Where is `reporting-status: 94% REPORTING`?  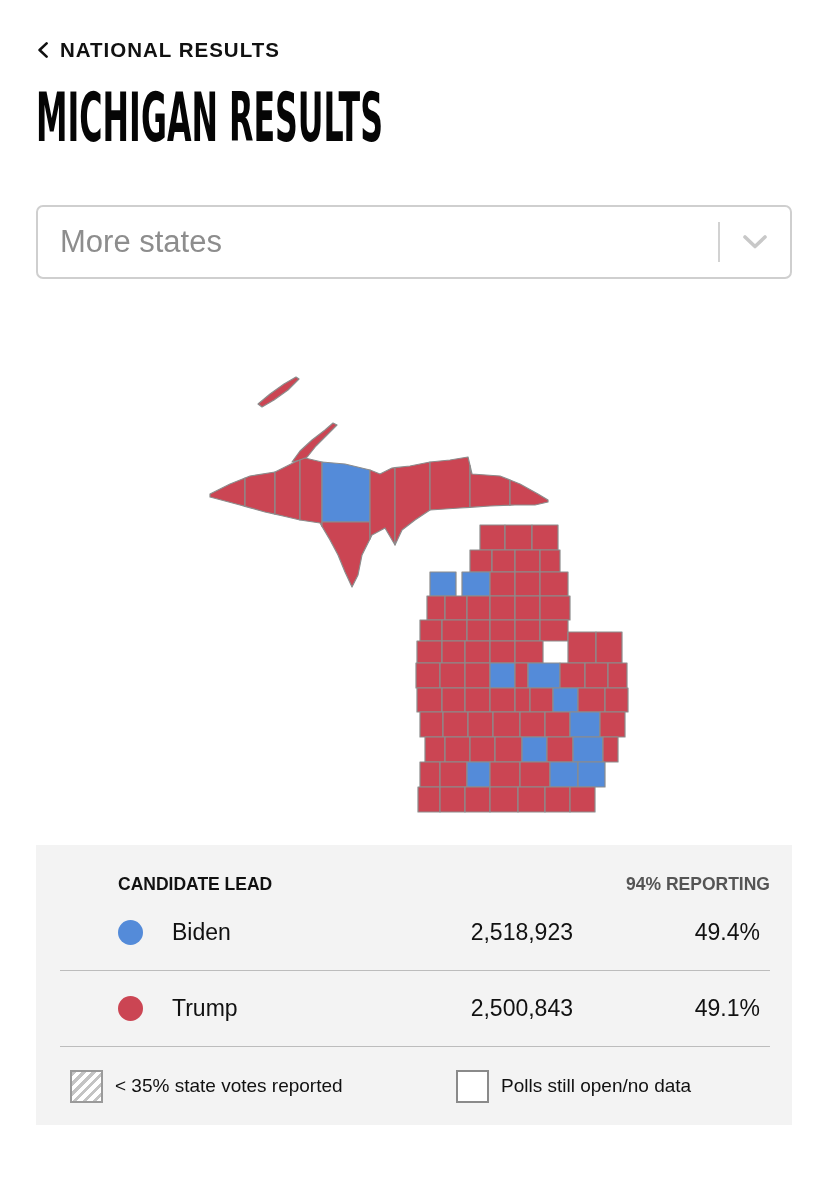
reporting-status: 94% REPORTING is located at coordinates (698, 884).